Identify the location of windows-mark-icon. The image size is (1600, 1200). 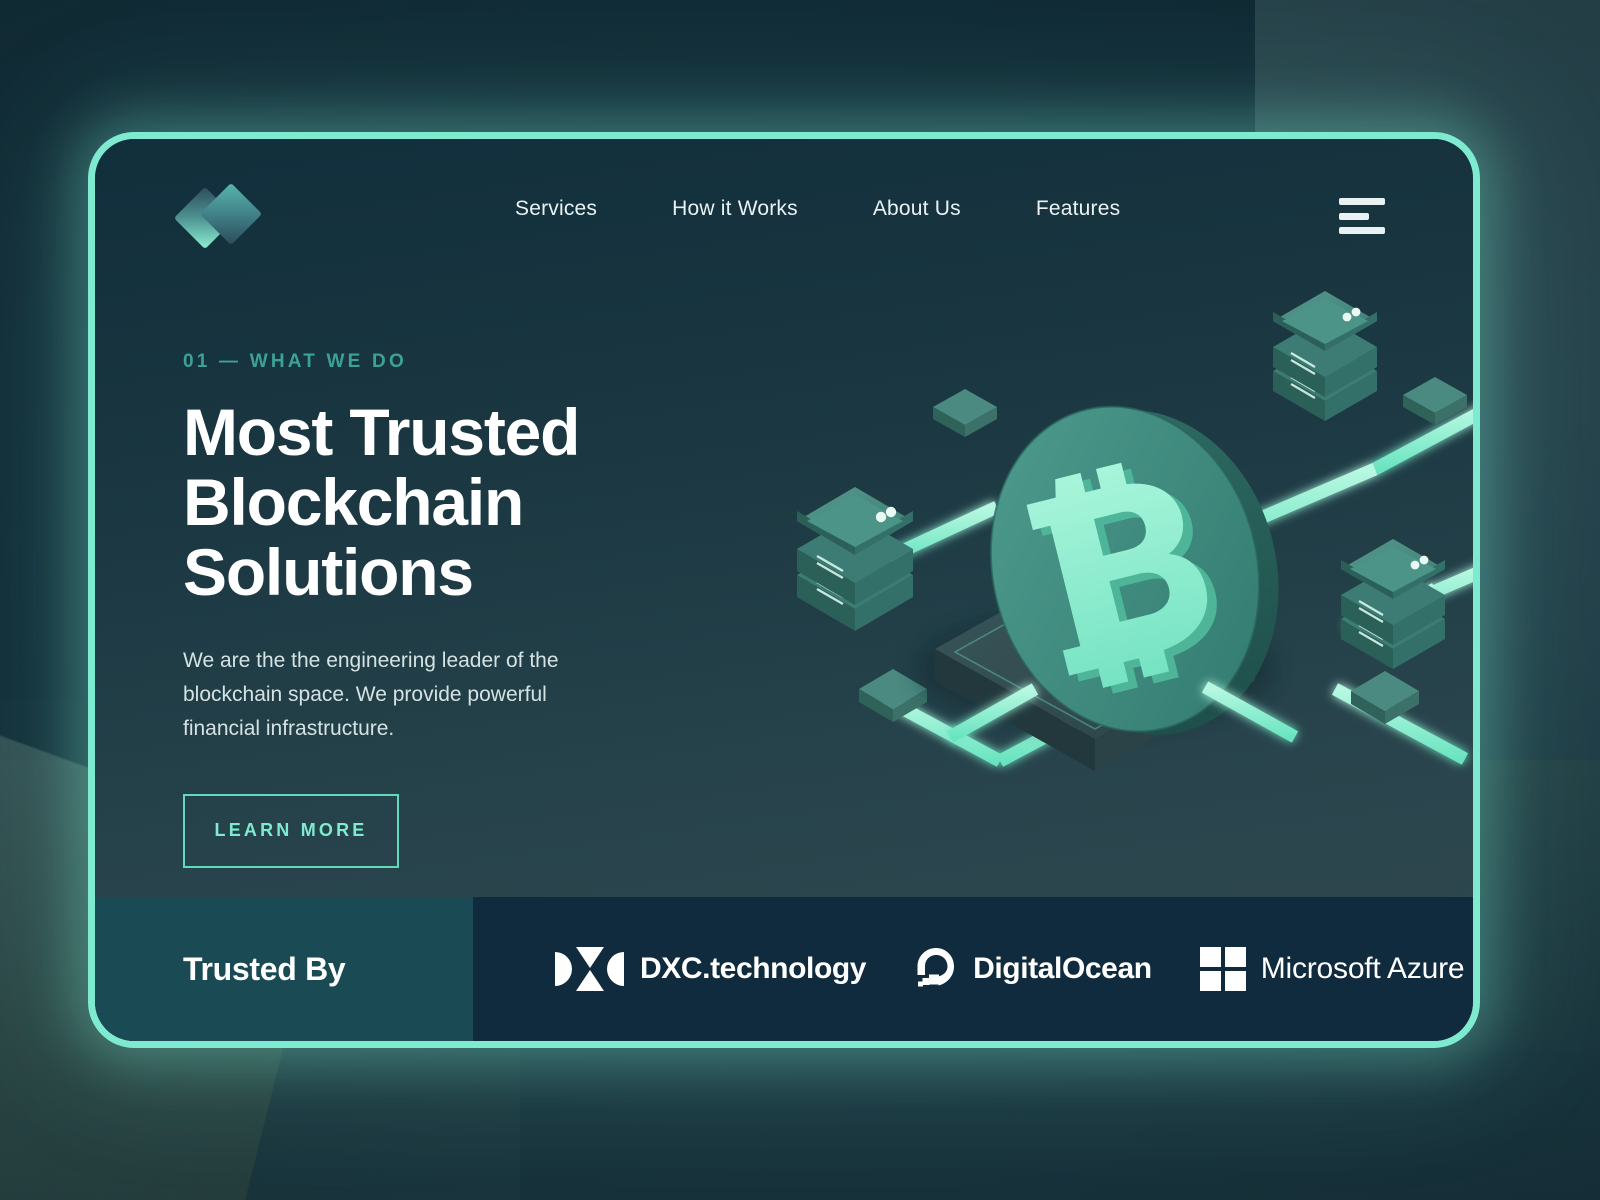
(1222, 969).